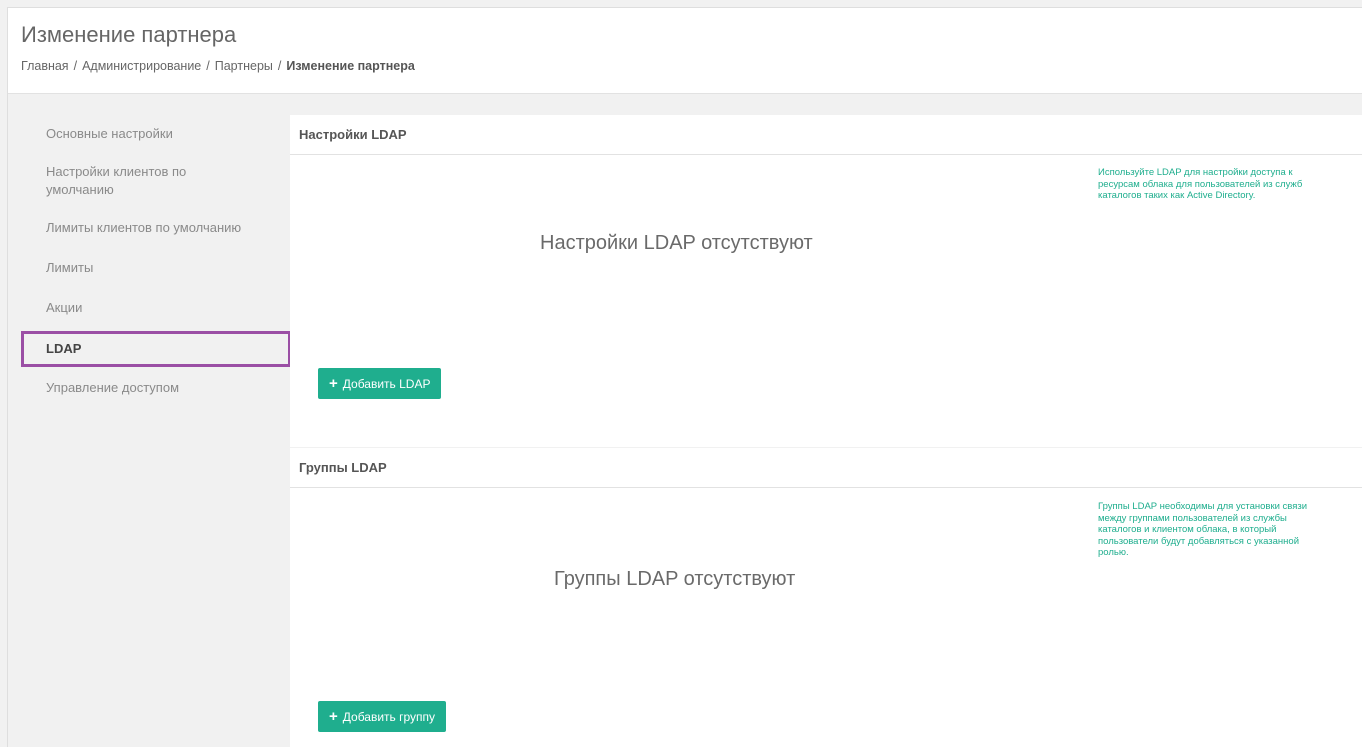 The width and height of the screenshot is (1362, 747). Describe the element at coordinates (826, 468) in the screenshot. I see `ldap-groups-title: Группы LDAP` at that location.